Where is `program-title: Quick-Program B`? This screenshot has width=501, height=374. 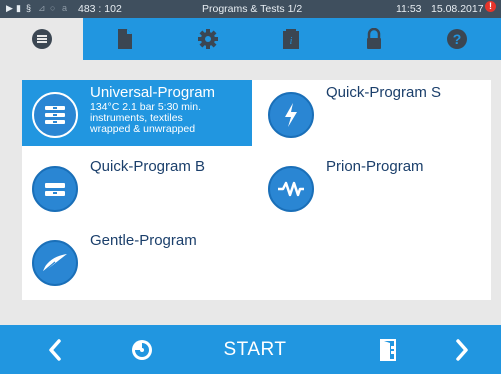 program-title: Quick-Program B is located at coordinates (148, 166).